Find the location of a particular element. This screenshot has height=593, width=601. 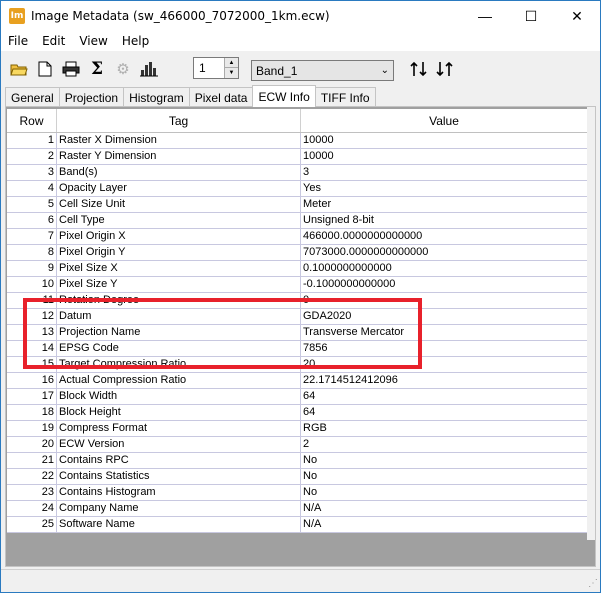

row-number-cell: 10 is located at coordinates (32, 284).